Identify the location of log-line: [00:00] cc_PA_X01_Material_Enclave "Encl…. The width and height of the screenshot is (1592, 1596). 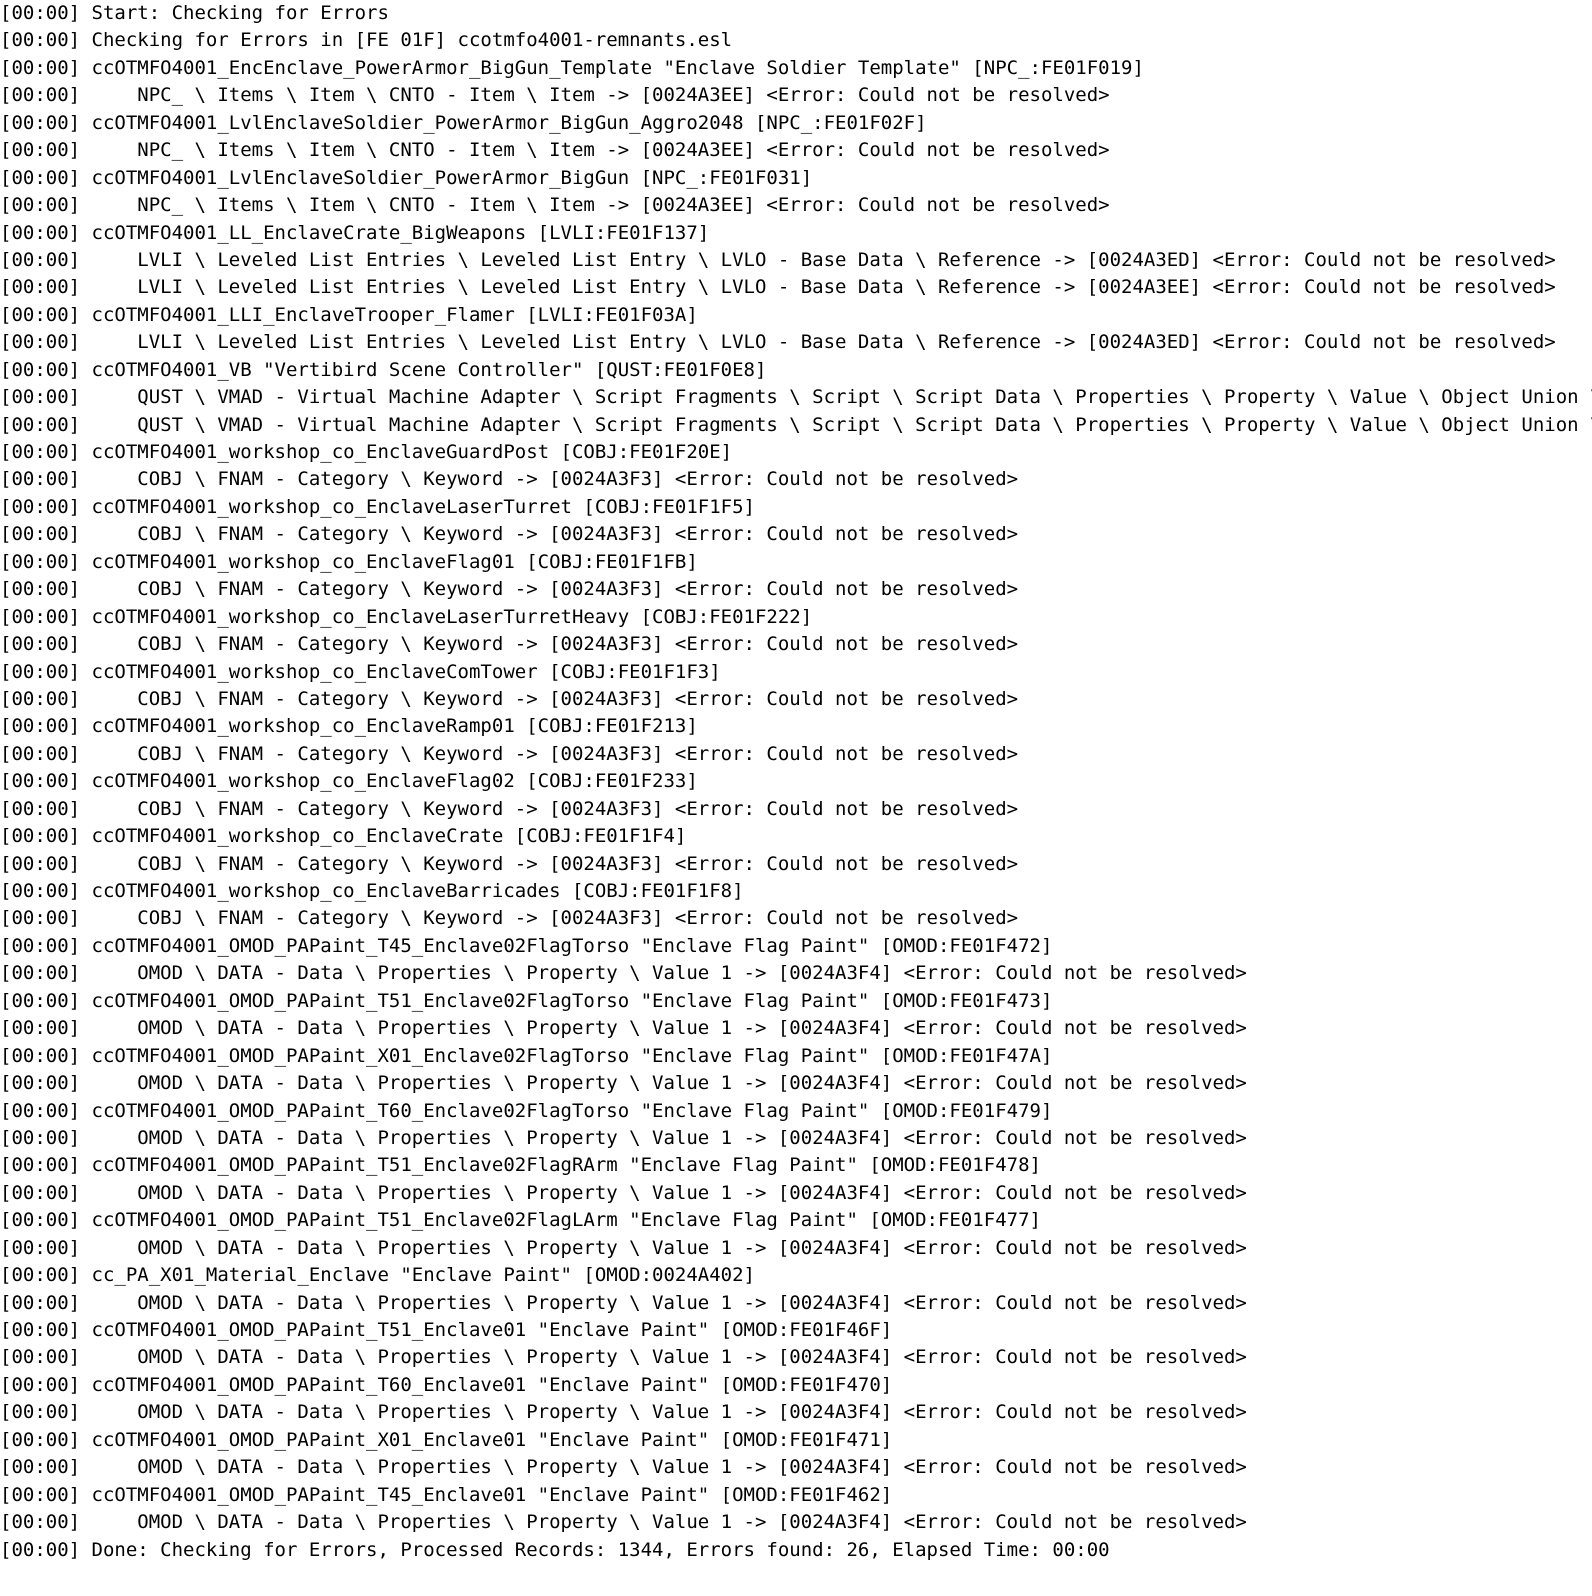
(377, 1275).